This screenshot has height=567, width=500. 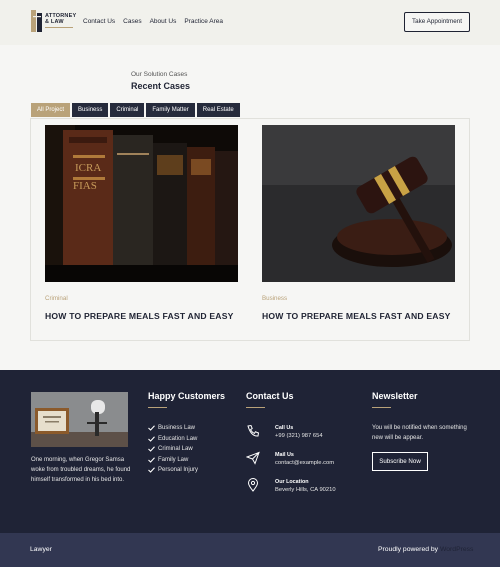 What do you see at coordinates (79, 419) in the screenshot?
I see `footer-office-image` at bounding box center [79, 419].